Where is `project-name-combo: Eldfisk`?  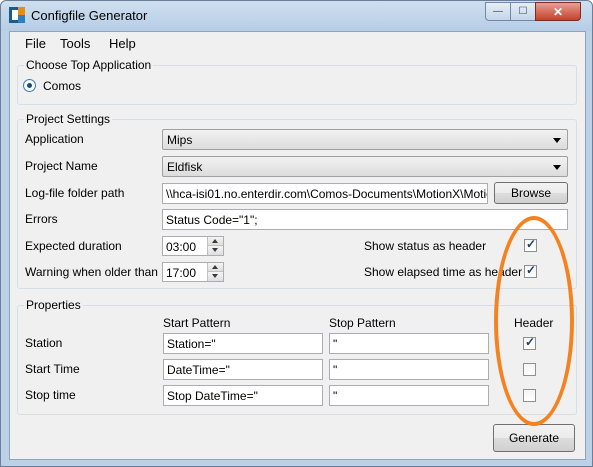
project-name-combo: Eldfisk is located at coordinates (365, 166).